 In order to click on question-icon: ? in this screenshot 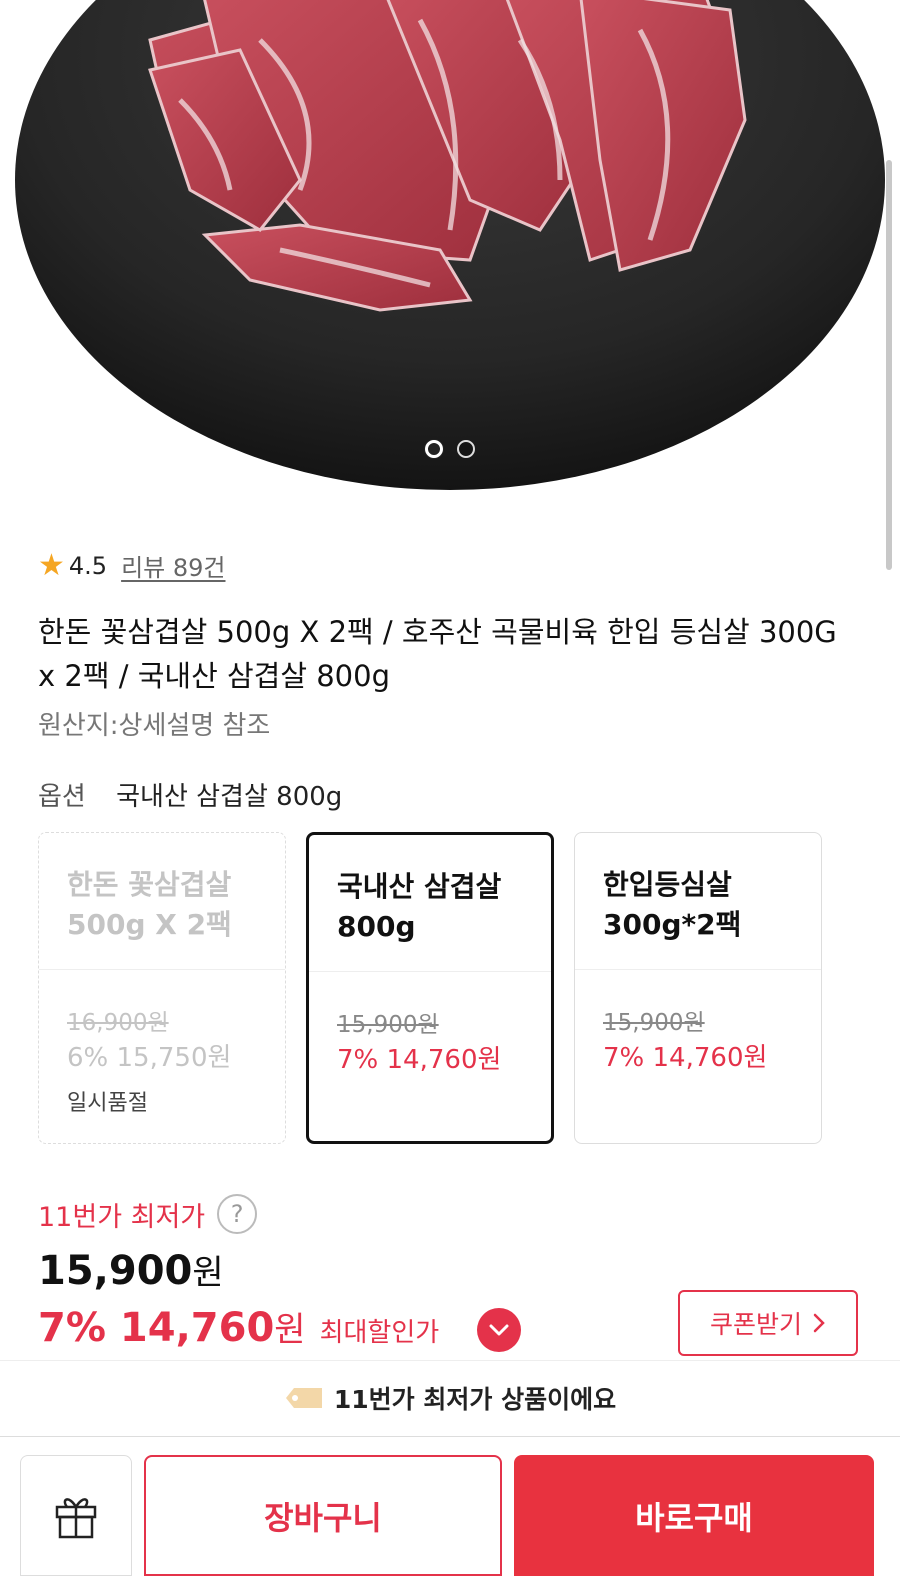, I will do `click(237, 1214)`.